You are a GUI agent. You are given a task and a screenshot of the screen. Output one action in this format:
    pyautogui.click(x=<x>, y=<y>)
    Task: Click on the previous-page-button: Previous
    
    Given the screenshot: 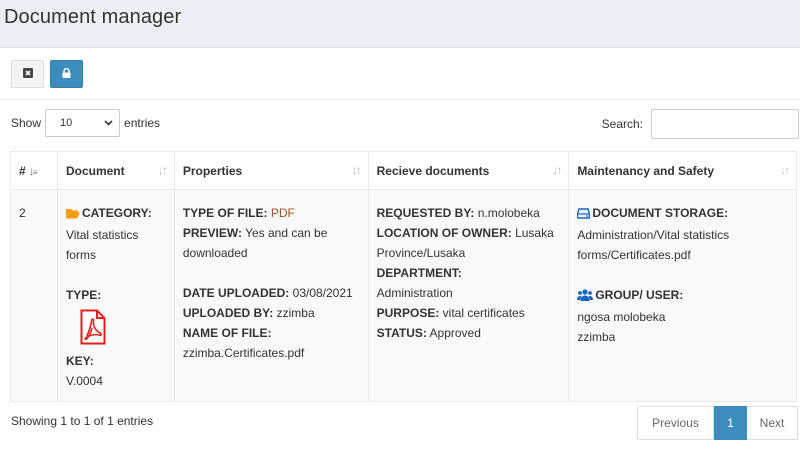 What is the action you would take?
    pyautogui.click(x=675, y=423)
    